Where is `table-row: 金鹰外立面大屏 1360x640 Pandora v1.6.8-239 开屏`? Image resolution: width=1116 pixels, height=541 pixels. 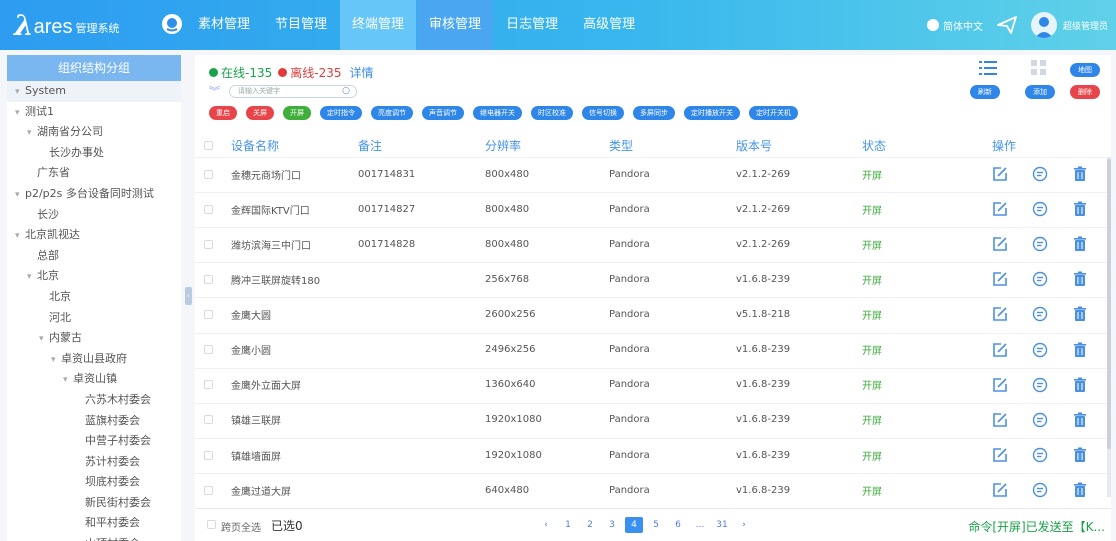
table-row: 金鹰外立面大屏 1360x640 Pandora v1.6.8-239 开屏 is located at coordinates (653, 384).